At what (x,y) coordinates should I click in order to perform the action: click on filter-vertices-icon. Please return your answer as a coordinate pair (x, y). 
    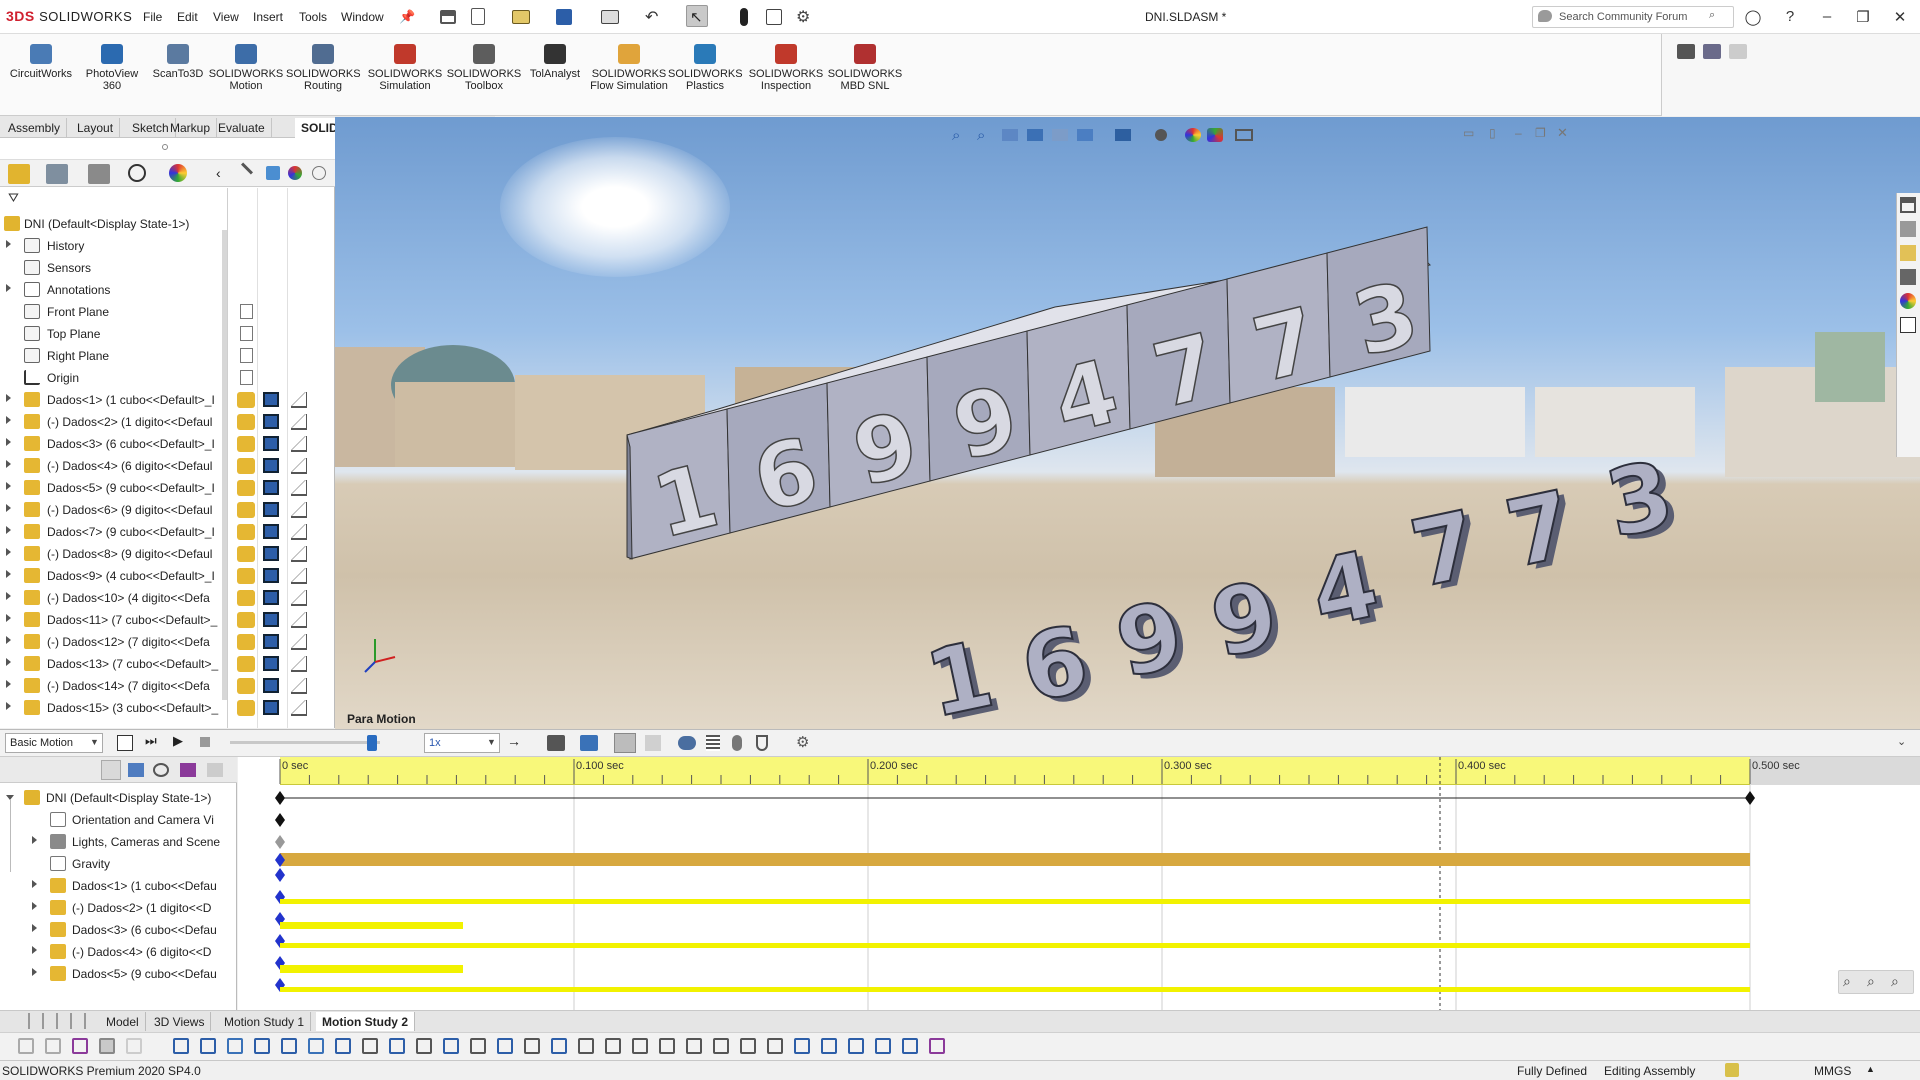
    Looking at the image, I should click on (53, 1046).